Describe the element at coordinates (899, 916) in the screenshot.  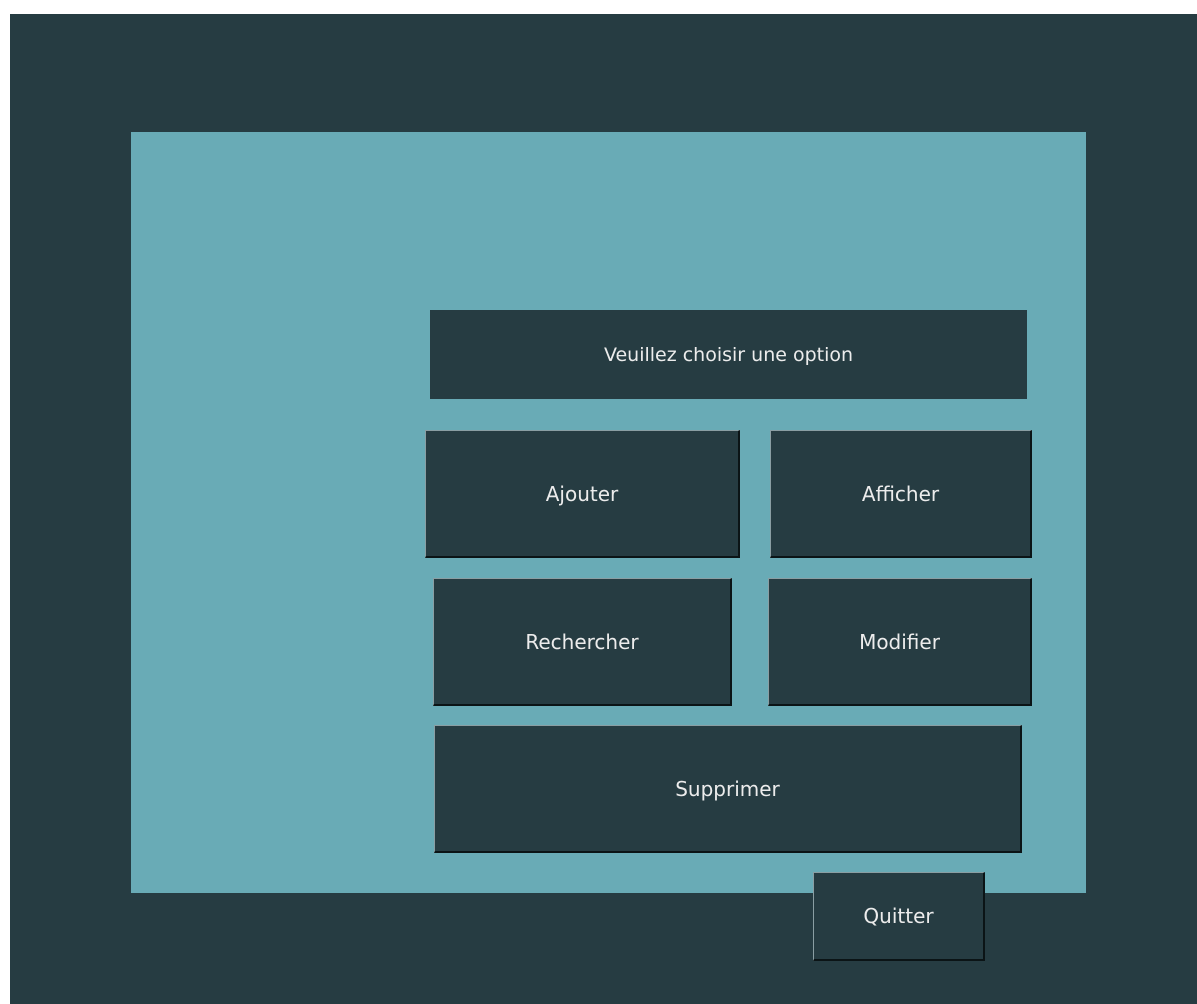
I see `quitter-button: Quitter` at that location.